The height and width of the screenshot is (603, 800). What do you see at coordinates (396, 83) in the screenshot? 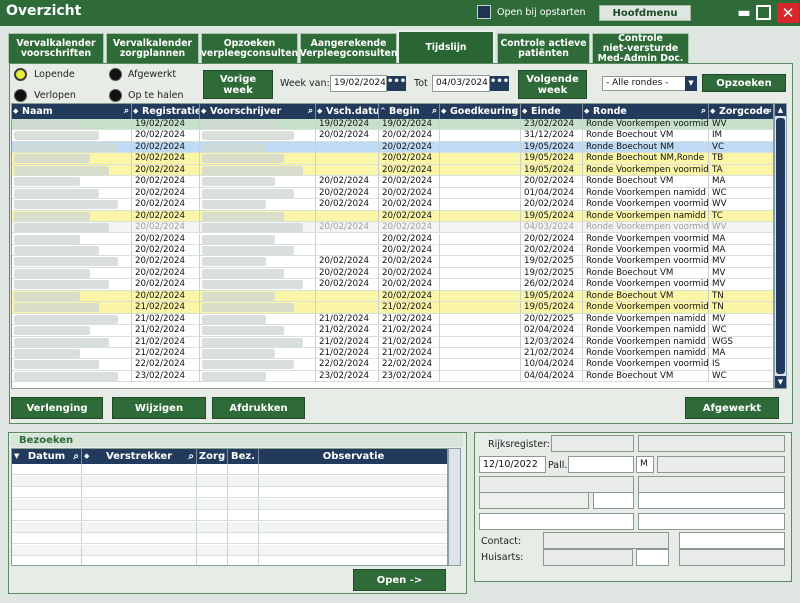
I see `week-from-picker-icon: •••` at bounding box center [396, 83].